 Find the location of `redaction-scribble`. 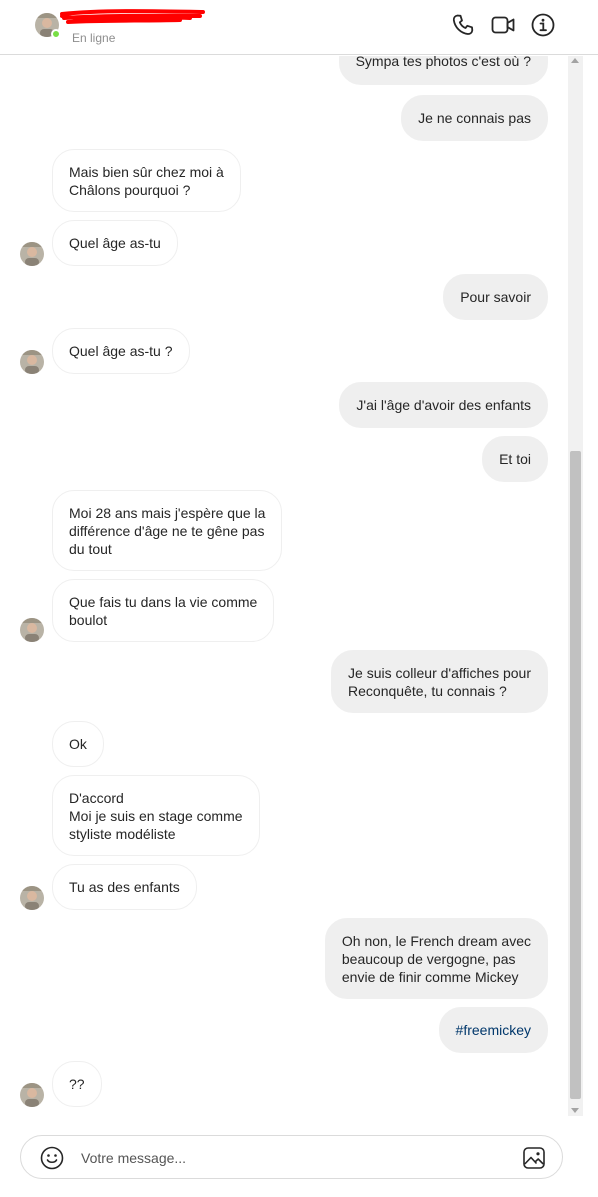

redaction-scribble is located at coordinates (132, 16).